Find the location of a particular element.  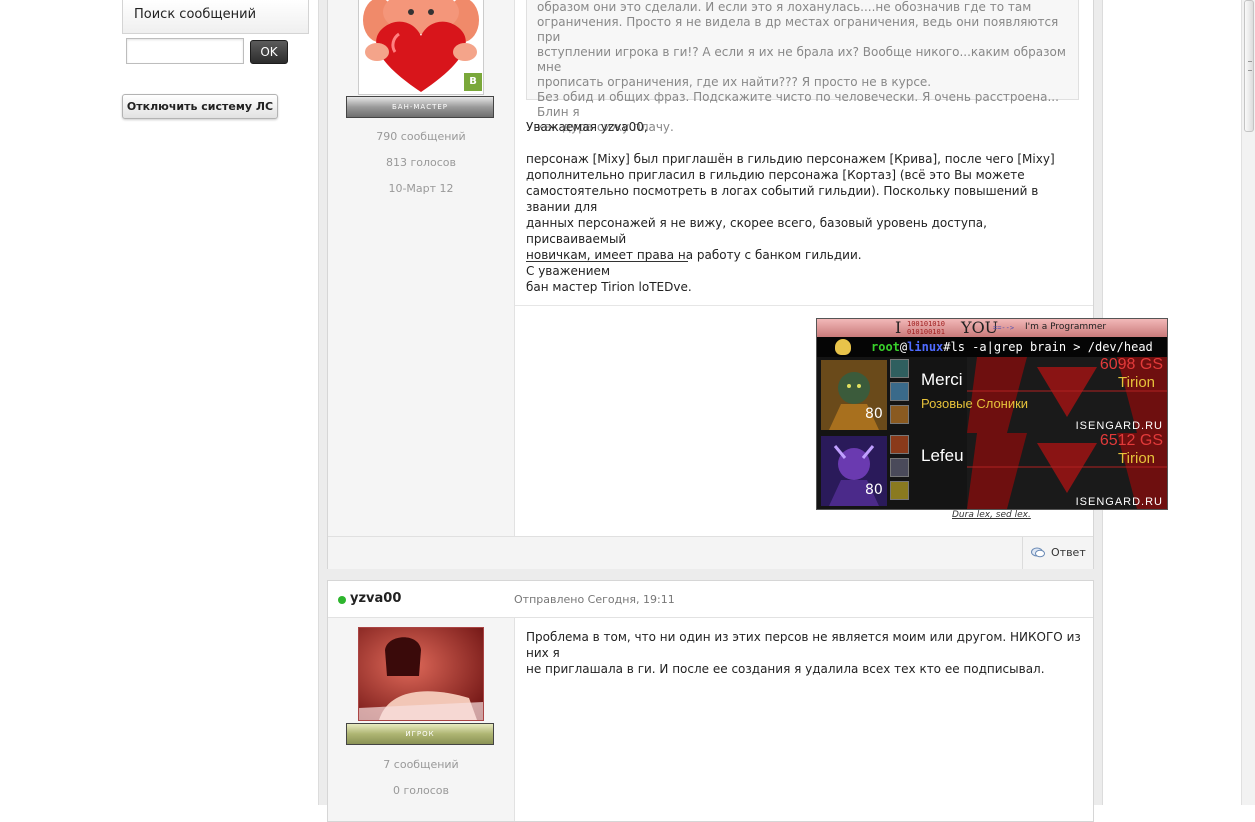

cmd-rest: #ls -a|grep brain > /dev/head is located at coordinates (1048, 347).